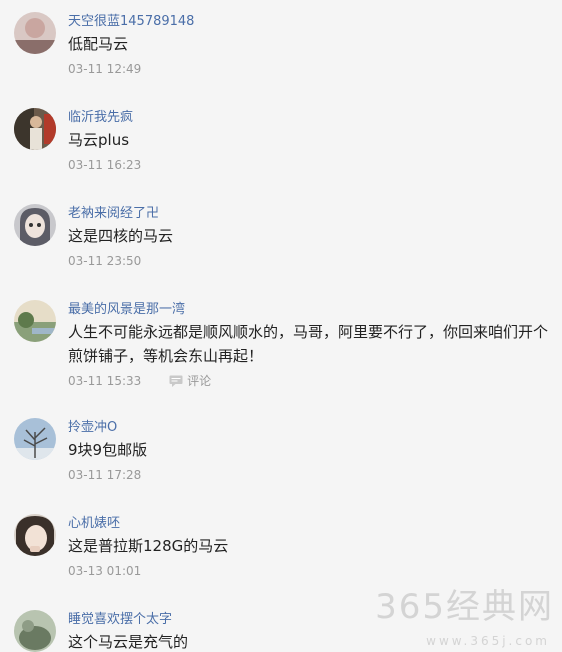 The height and width of the screenshot is (652, 562). I want to click on timestamp: 03-11 16:23, so click(105, 165).